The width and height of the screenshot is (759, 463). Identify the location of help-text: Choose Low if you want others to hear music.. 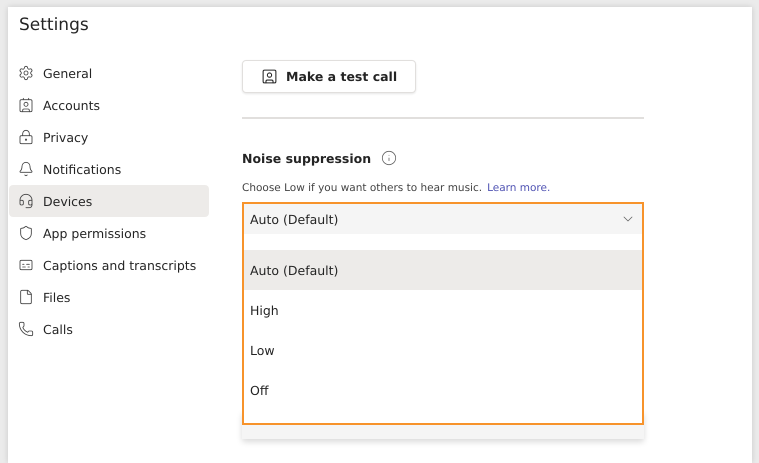
(362, 188).